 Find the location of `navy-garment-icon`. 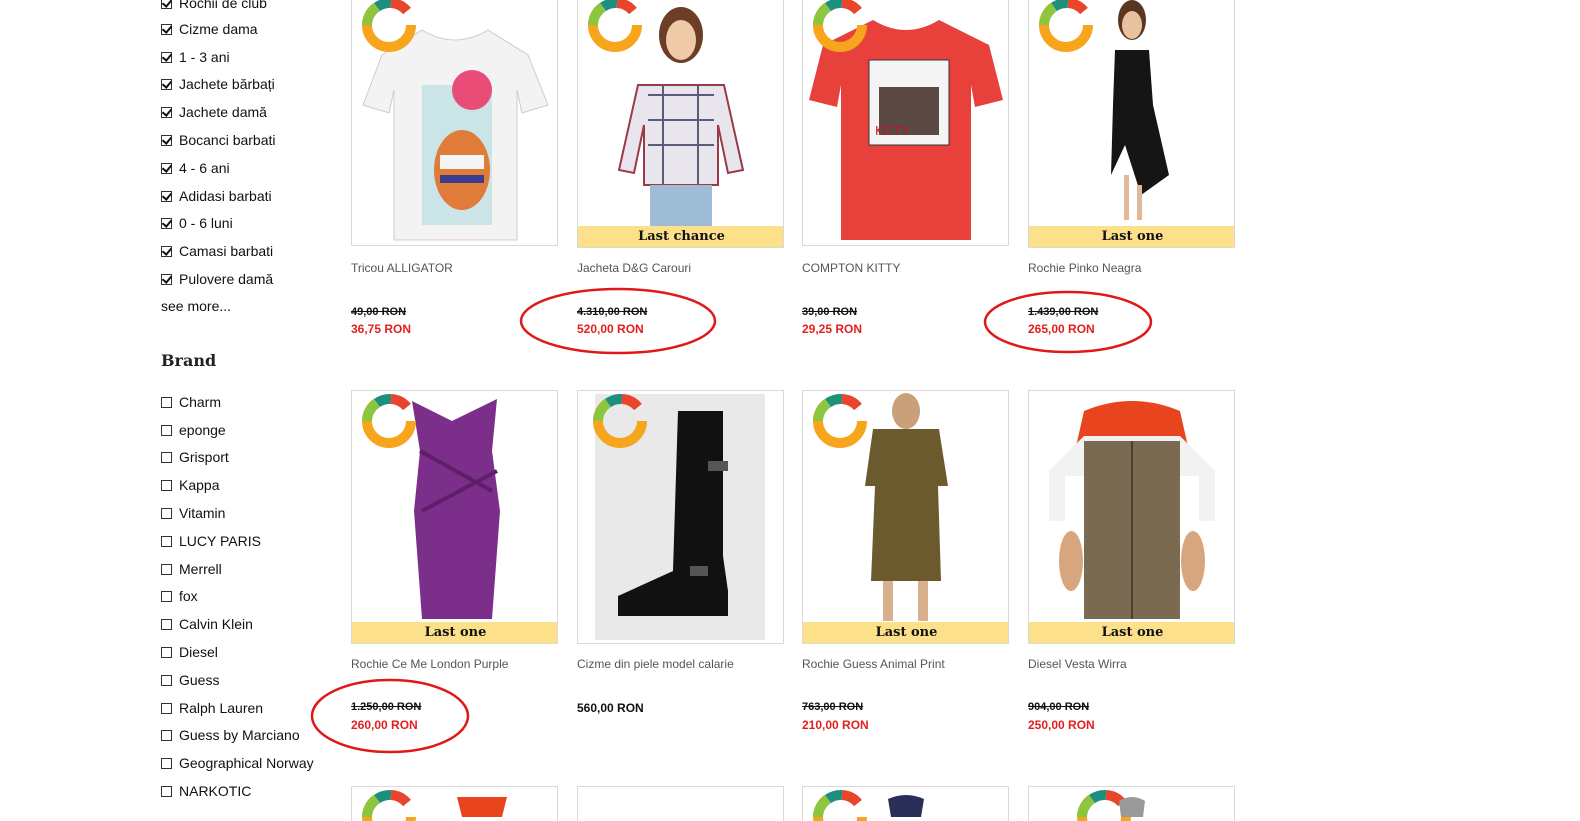

navy-garment-icon is located at coordinates (906, 806).